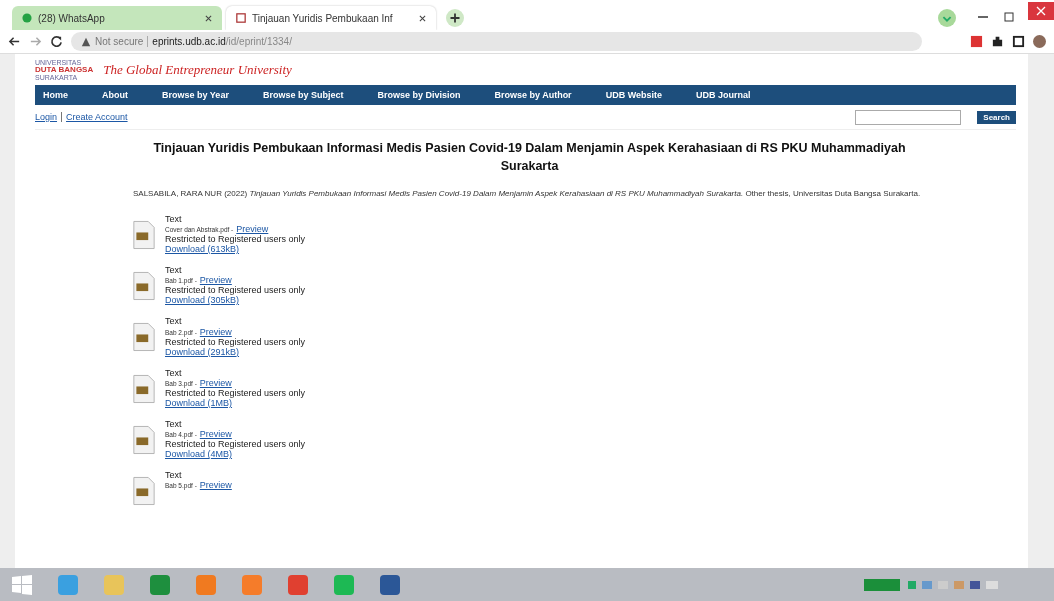 This screenshot has height=601, width=1054. I want to click on reload-icon, so click(56, 41).